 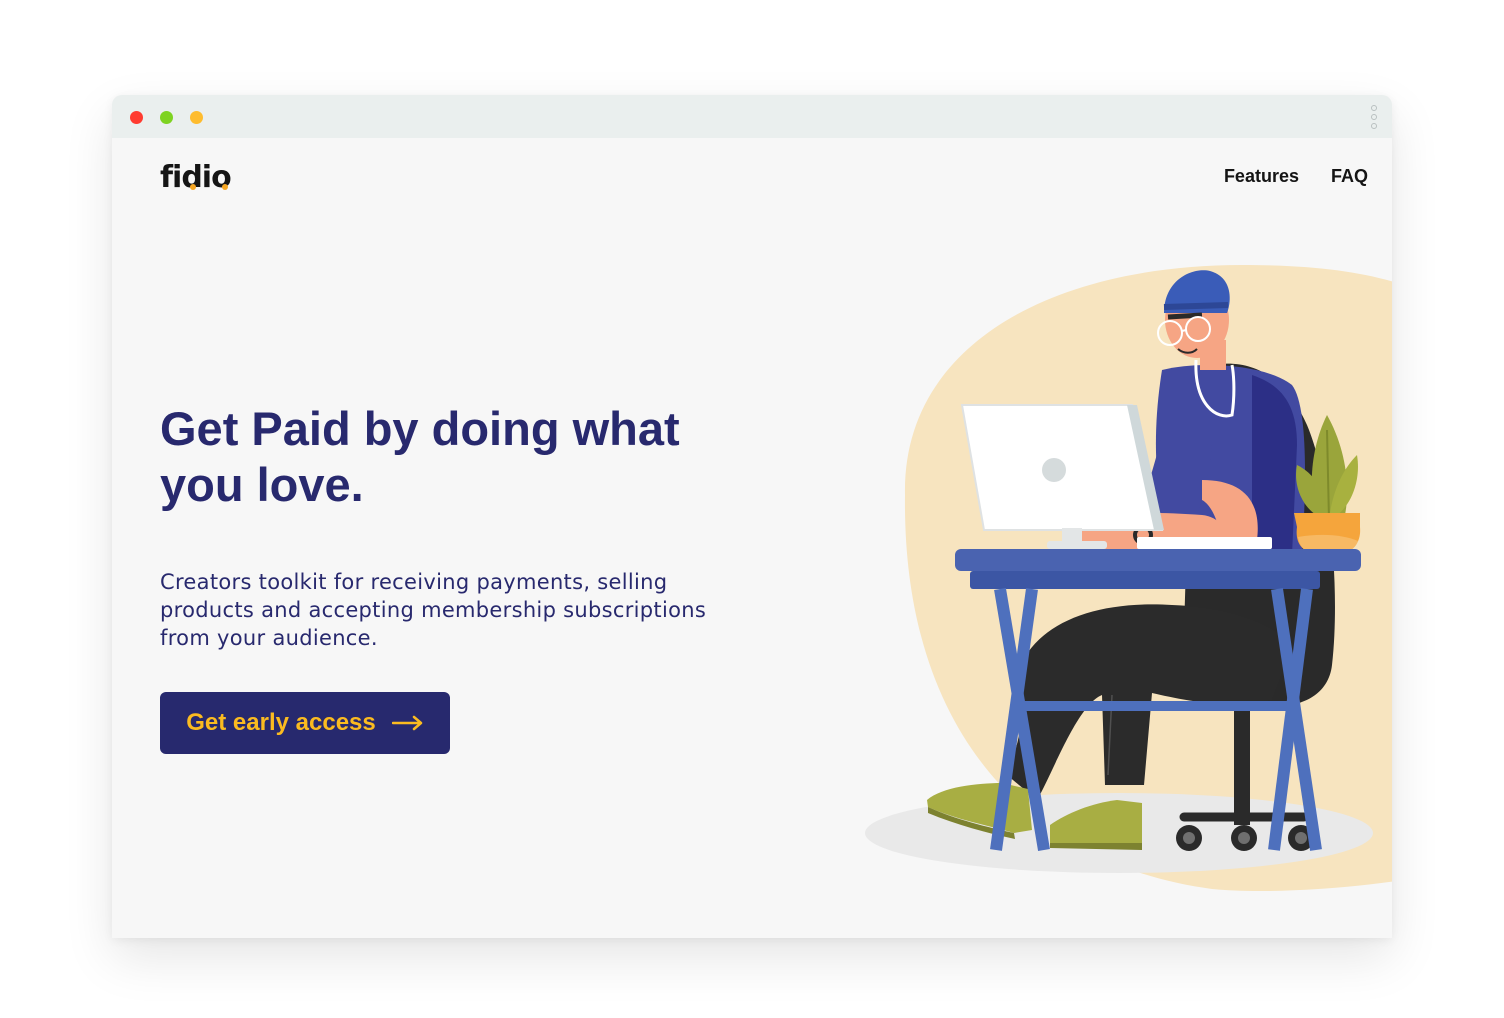 I want to click on laptop-logo, so click(x=1054, y=470).